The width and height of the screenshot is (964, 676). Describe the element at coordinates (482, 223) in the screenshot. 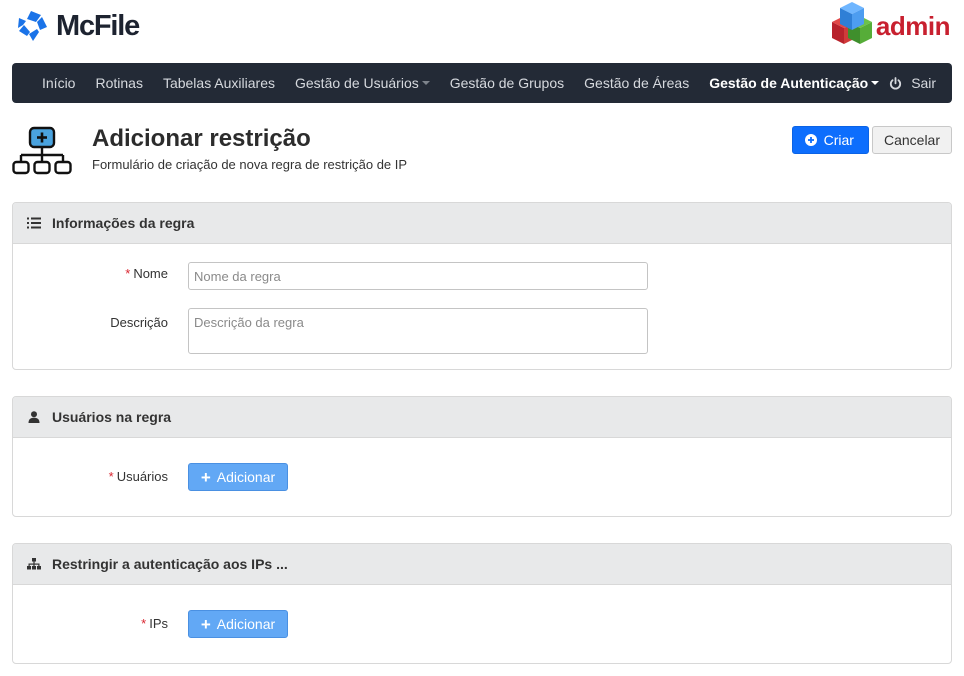

I see `rule-info-heading: Informações da regra` at that location.